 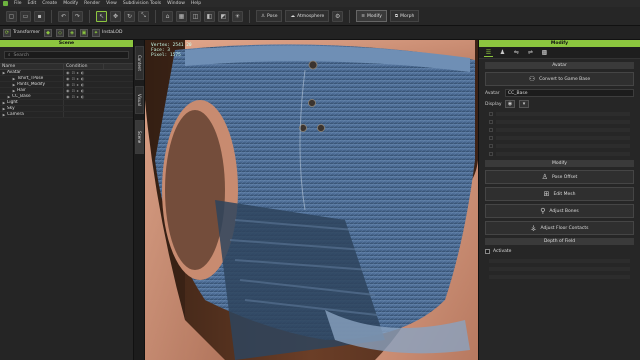 What do you see at coordinates (142, 3) in the screenshot?
I see `menu-subdivision-tools: Subdivision Tools` at bounding box center [142, 3].